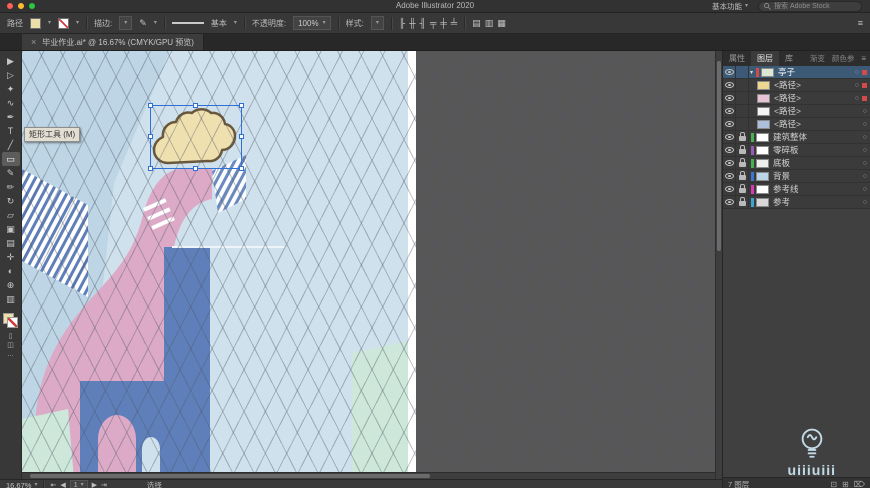 This screenshot has height=488, width=870. I want to click on layer-row: 参考线 ○, so click(796, 189).